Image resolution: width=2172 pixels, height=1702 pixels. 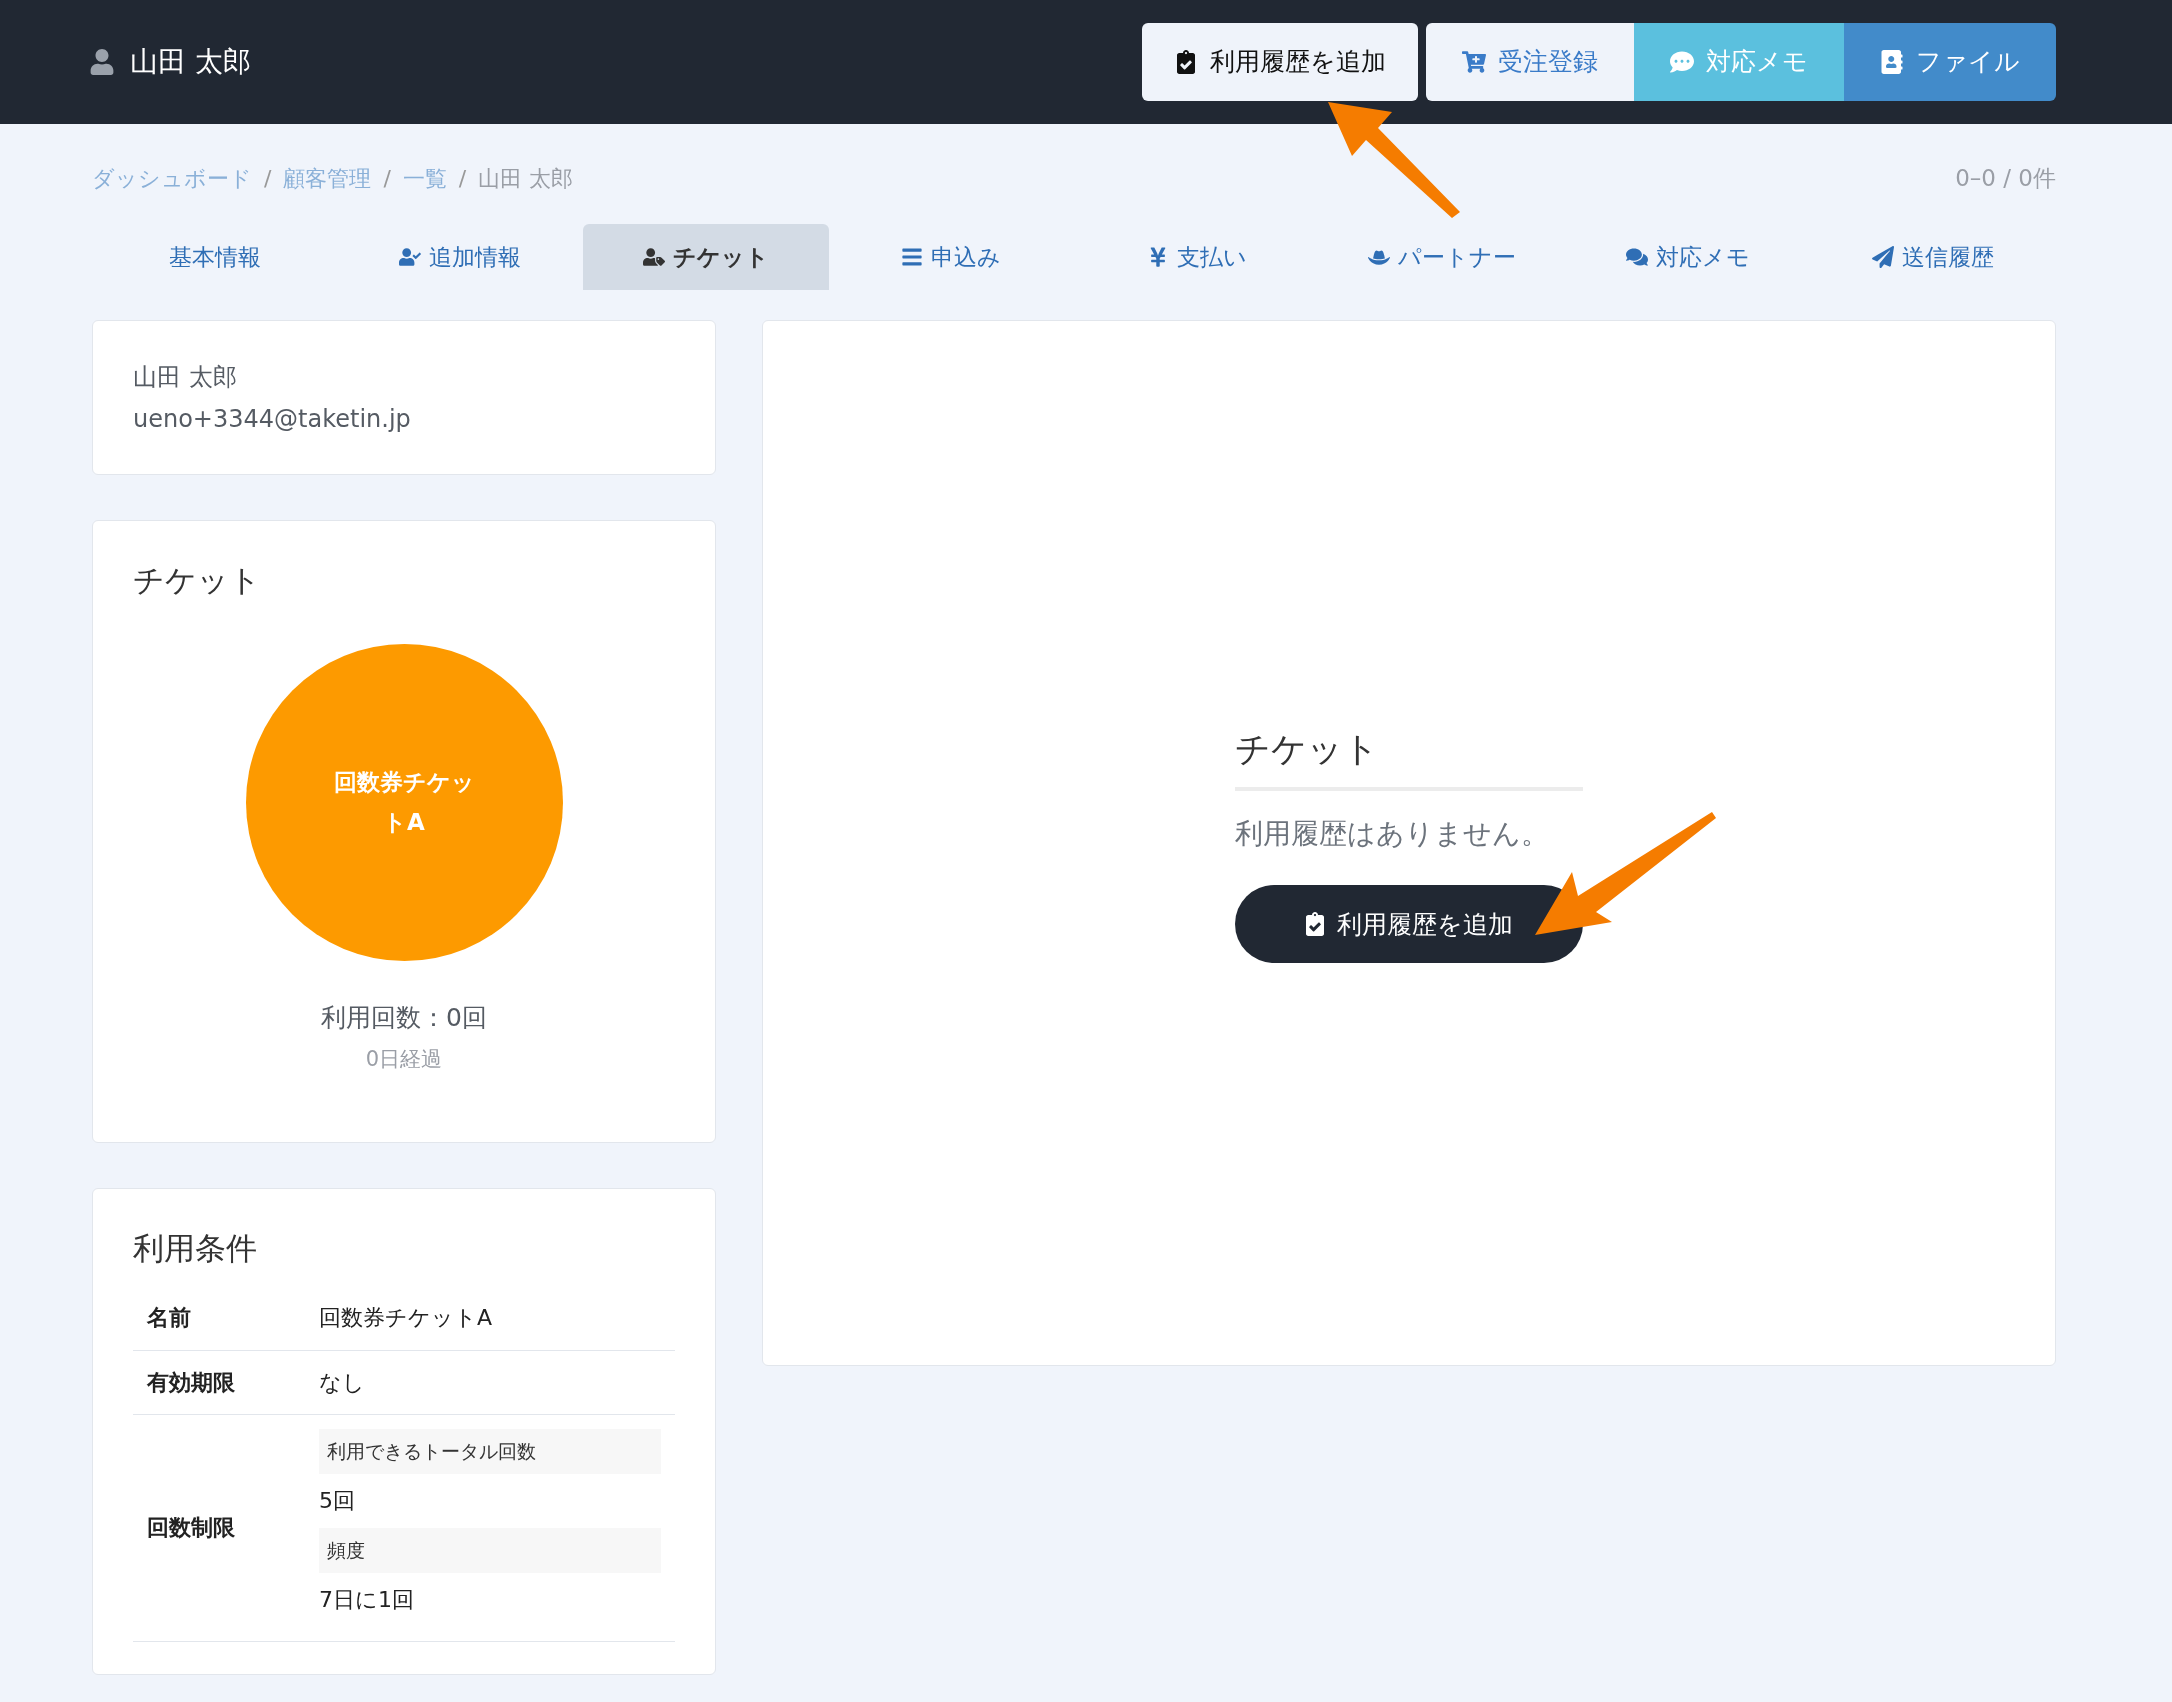 What do you see at coordinates (190, 62) in the screenshot?
I see `user-name: 山田 太郎` at bounding box center [190, 62].